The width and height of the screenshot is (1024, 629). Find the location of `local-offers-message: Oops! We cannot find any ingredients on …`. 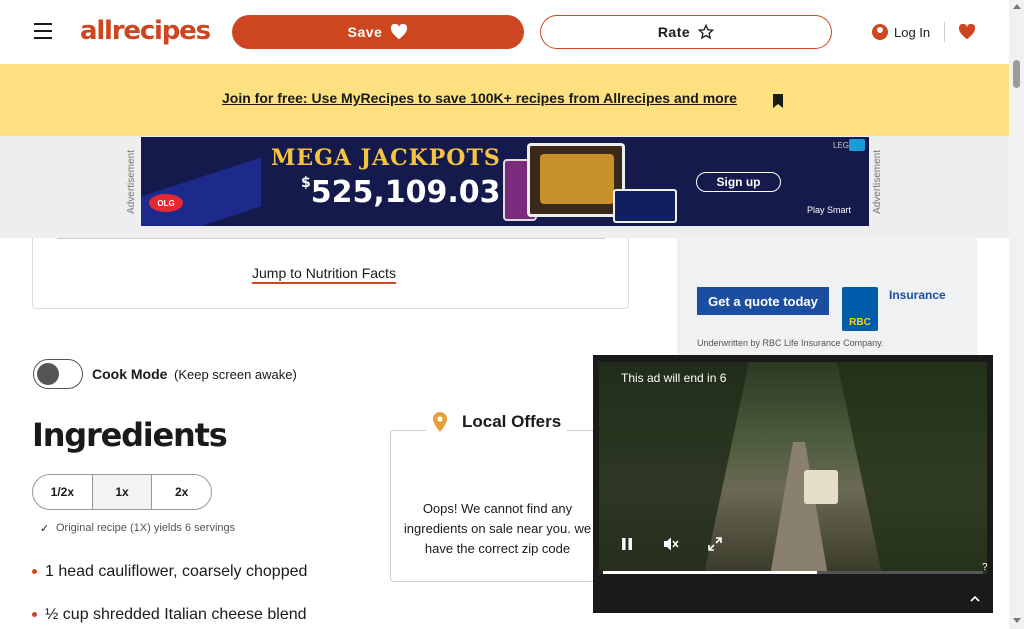

local-offers-message: Oops! We cannot find any ingredients on … is located at coordinates (497, 528).